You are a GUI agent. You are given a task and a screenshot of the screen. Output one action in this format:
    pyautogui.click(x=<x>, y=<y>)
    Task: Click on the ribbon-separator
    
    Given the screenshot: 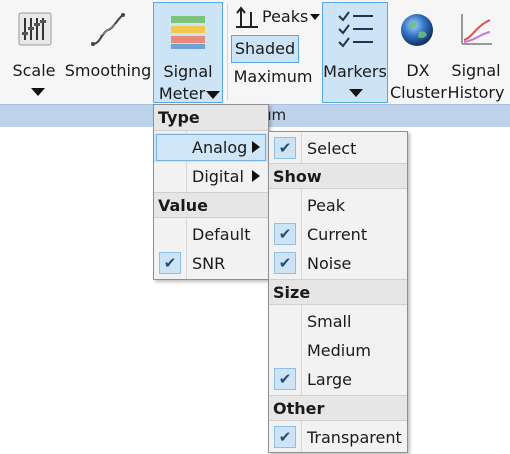 What is the action you would take?
    pyautogui.click(x=227, y=52)
    